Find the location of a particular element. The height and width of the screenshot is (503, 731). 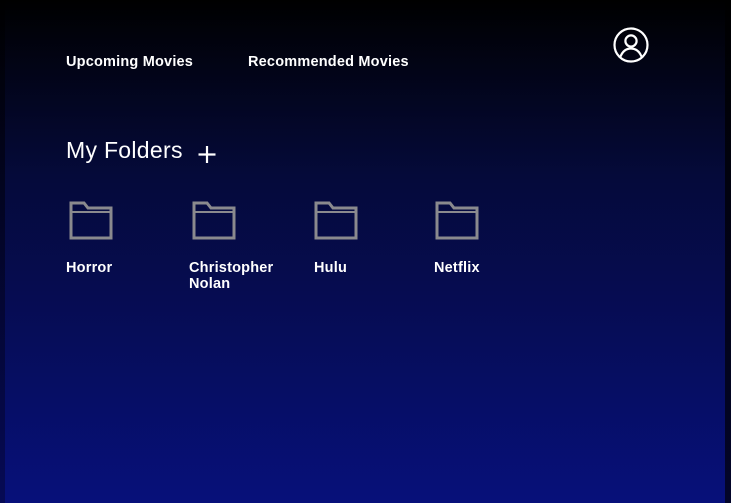

user-circle-icon is located at coordinates (631, 45).